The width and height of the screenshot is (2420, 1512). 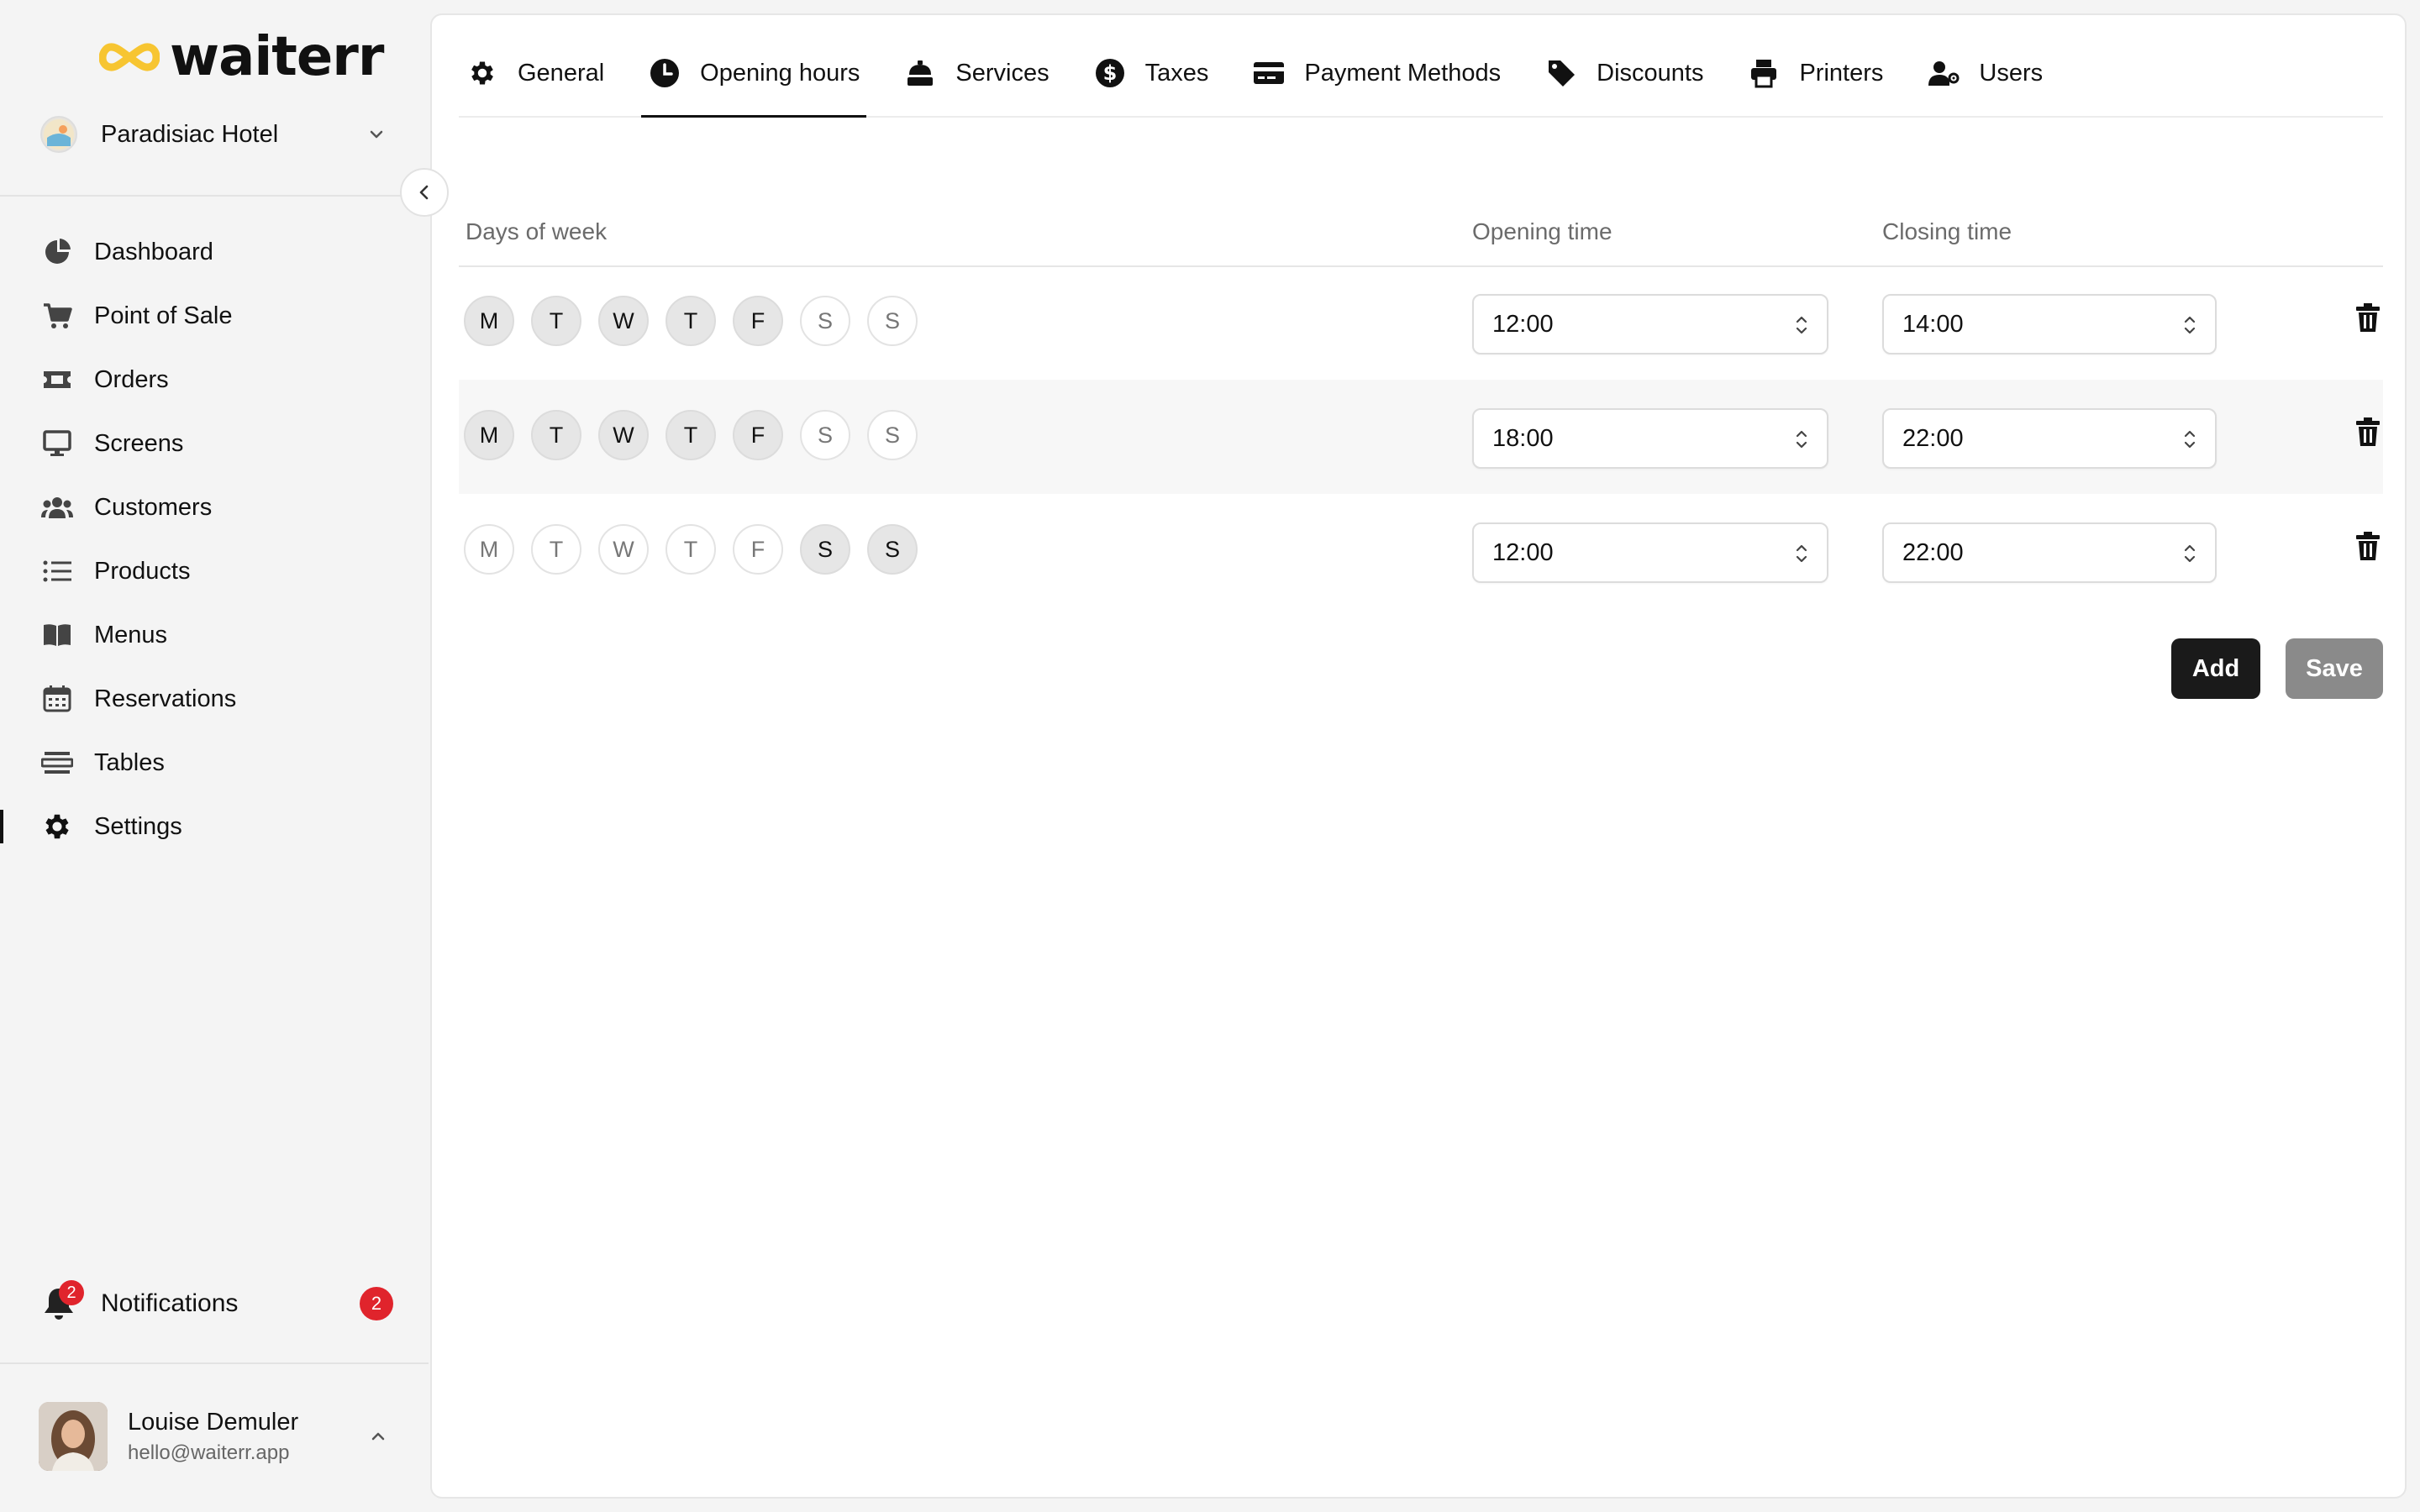 I want to click on credit-card-icon, so click(x=1269, y=73).